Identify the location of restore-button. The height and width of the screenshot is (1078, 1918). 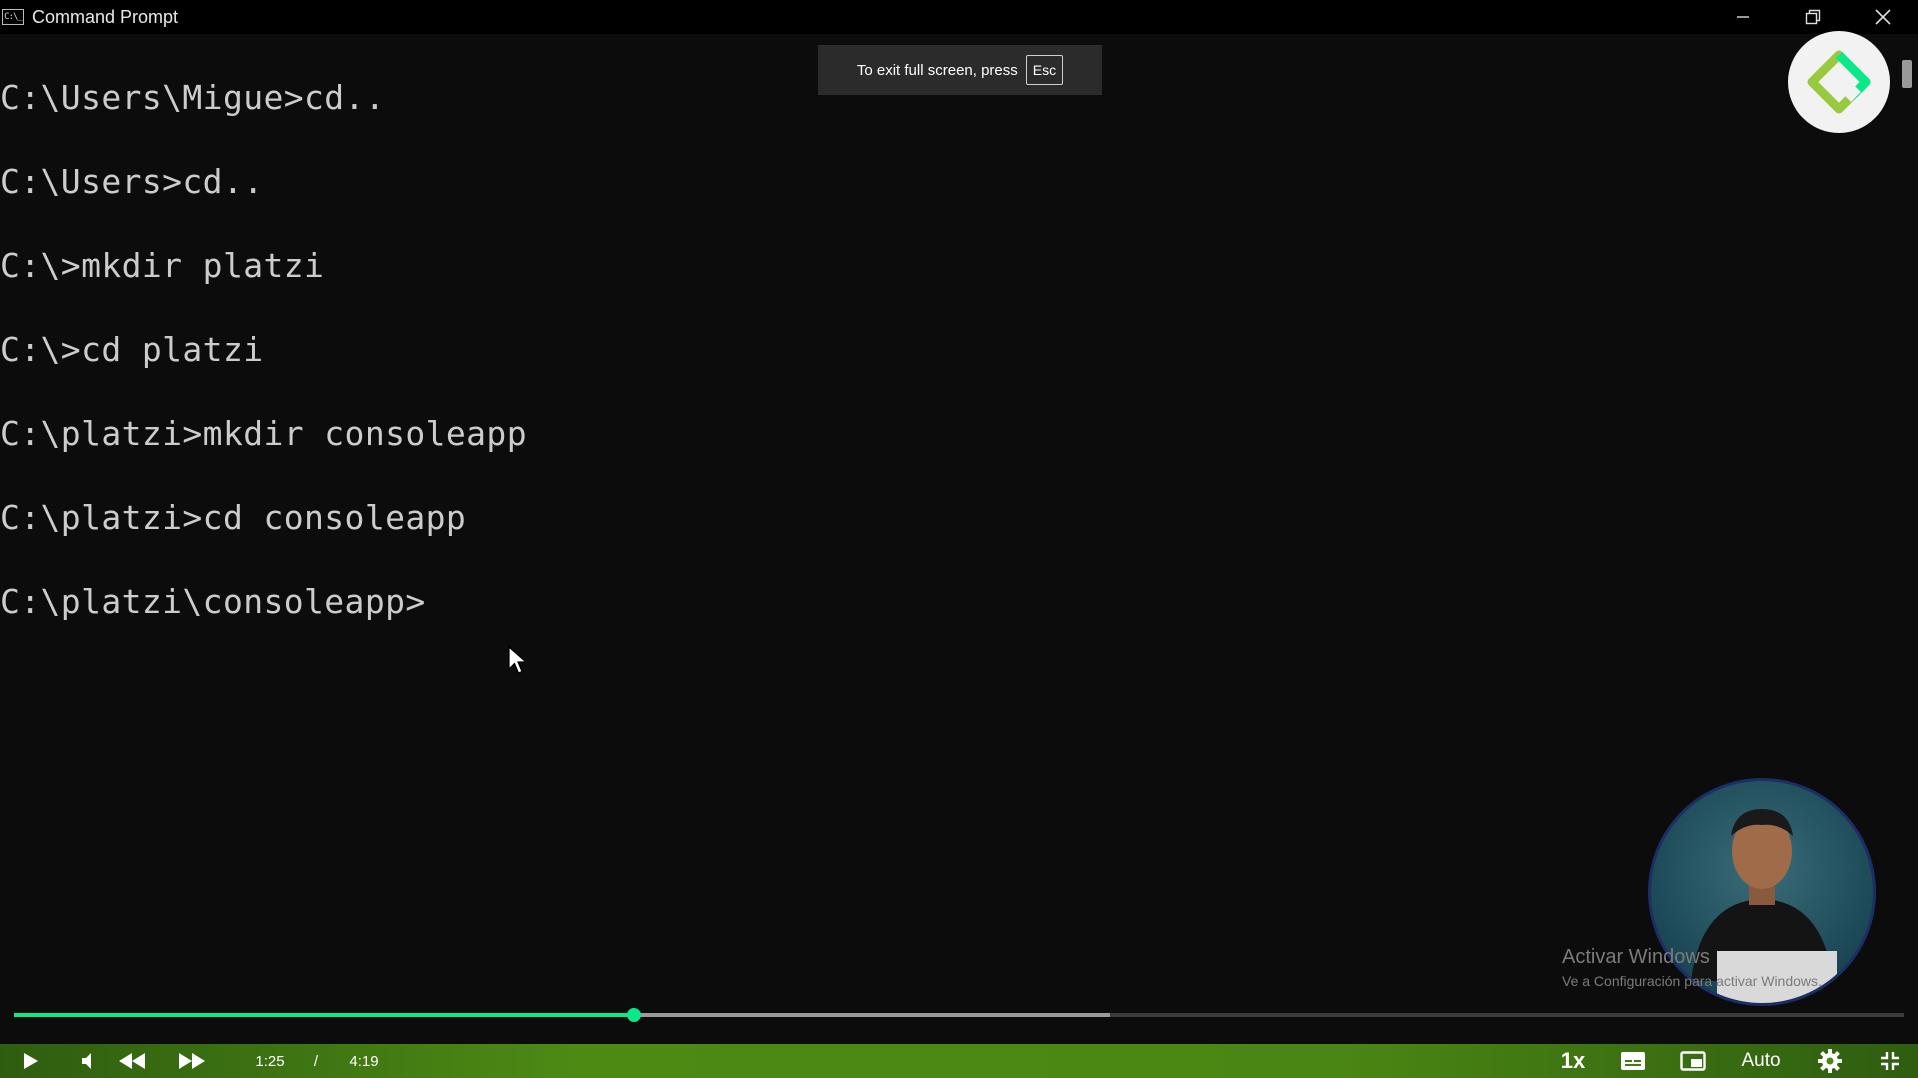
(1813, 17).